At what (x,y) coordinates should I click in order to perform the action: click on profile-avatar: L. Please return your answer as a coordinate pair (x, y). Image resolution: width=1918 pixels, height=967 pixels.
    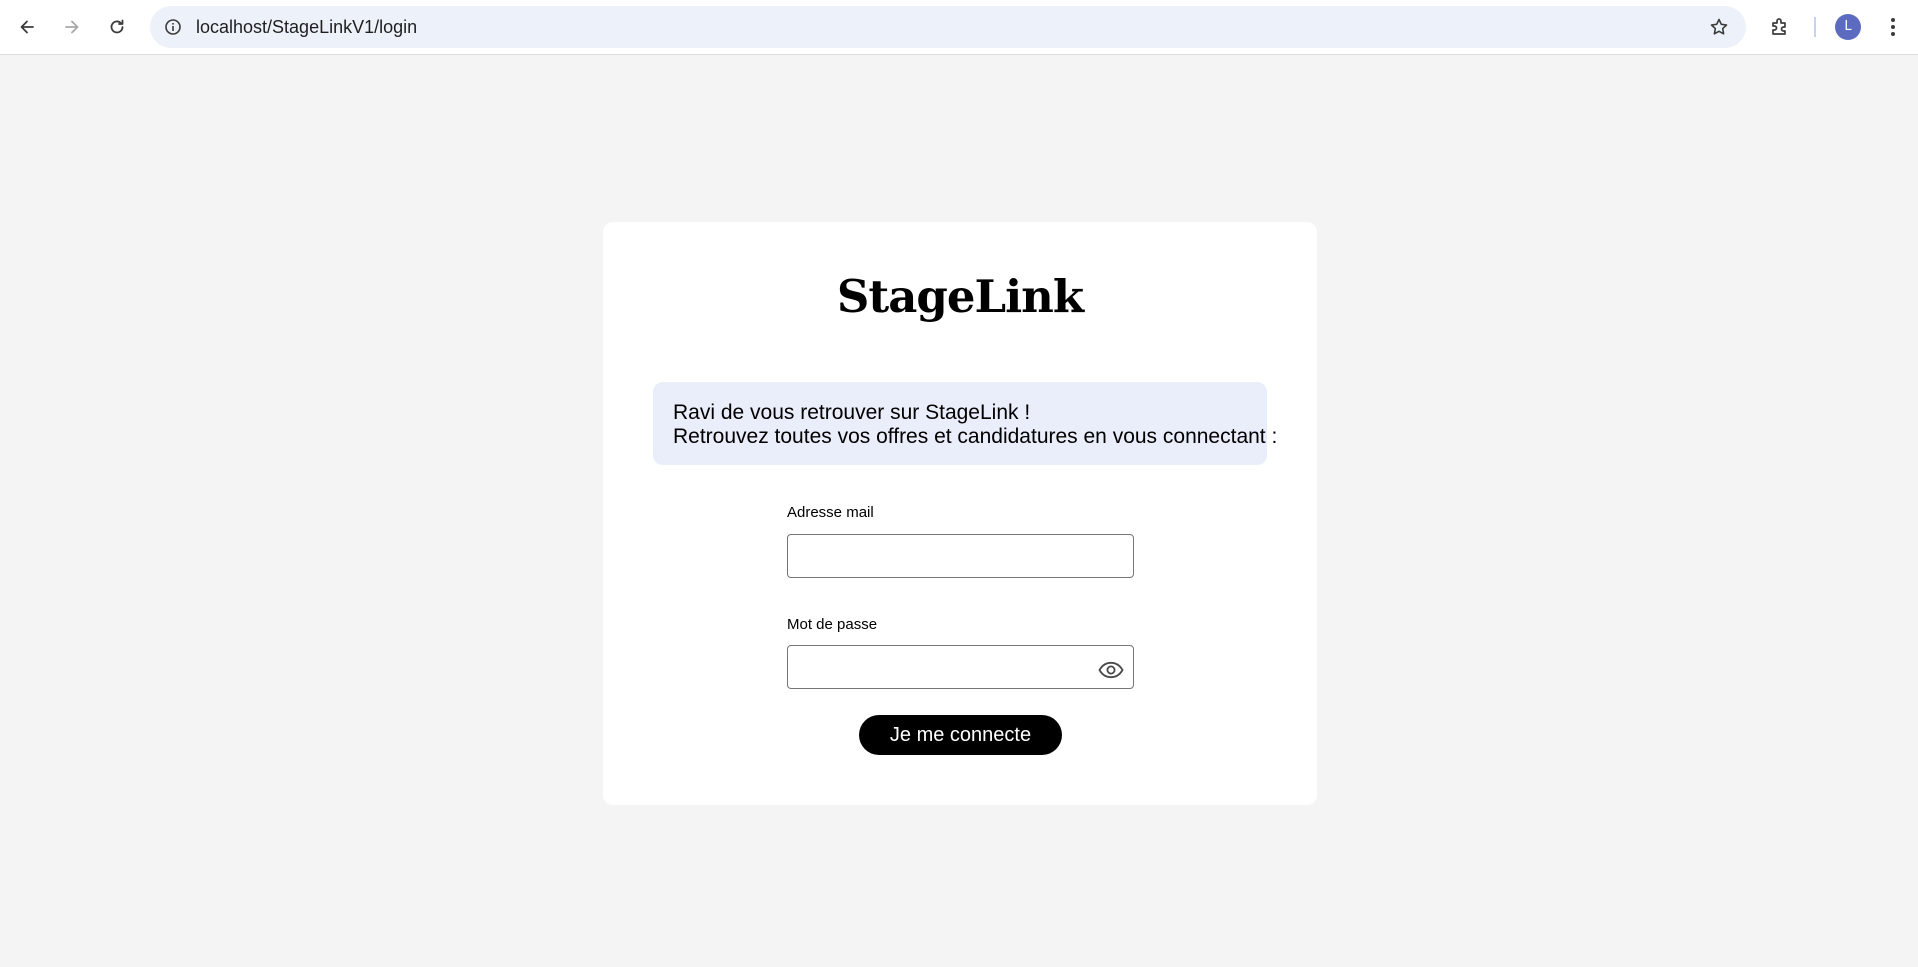
    Looking at the image, I should click on (1848, 27).